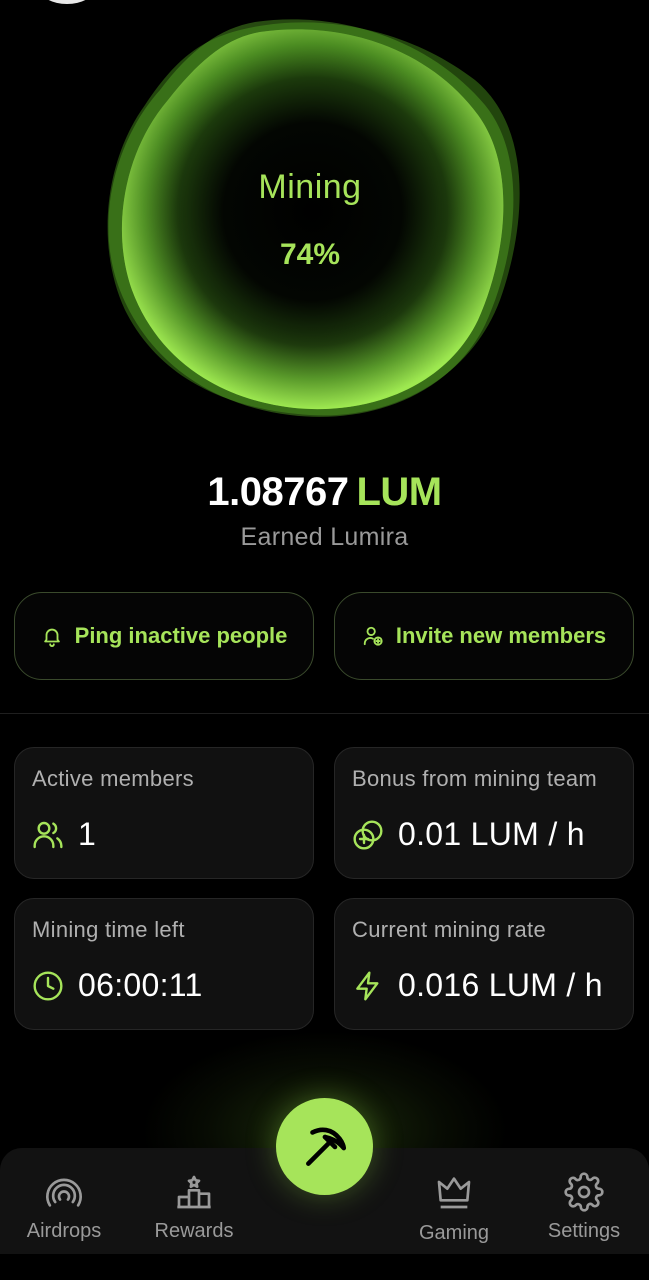  Describe the element at coordinates (324, 537) in the screenshot. I see `earned-subtitle: Earned Lumira` at that location.